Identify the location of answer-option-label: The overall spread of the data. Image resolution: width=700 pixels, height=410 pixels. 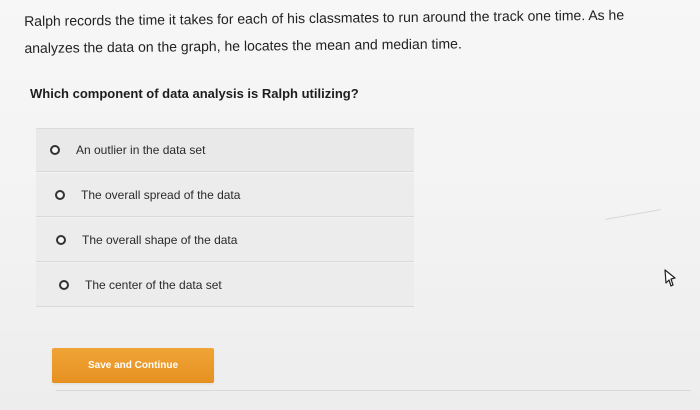
(161, 194).